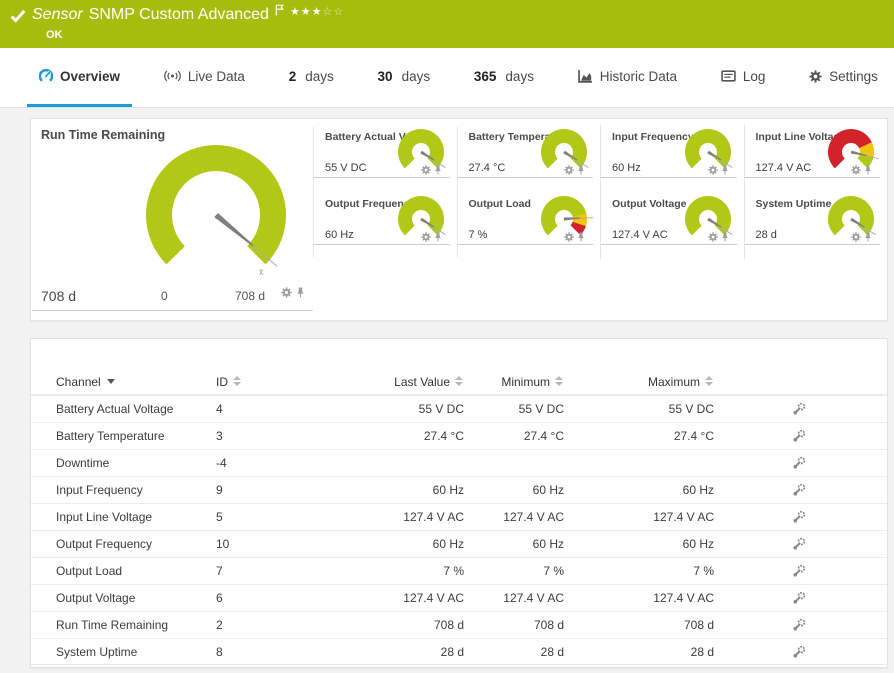 The image size is (894, 673). Describe the element at coordinates (627, 77) in the screenshot. I see `tab-historic-data: Historic Data` at that location.